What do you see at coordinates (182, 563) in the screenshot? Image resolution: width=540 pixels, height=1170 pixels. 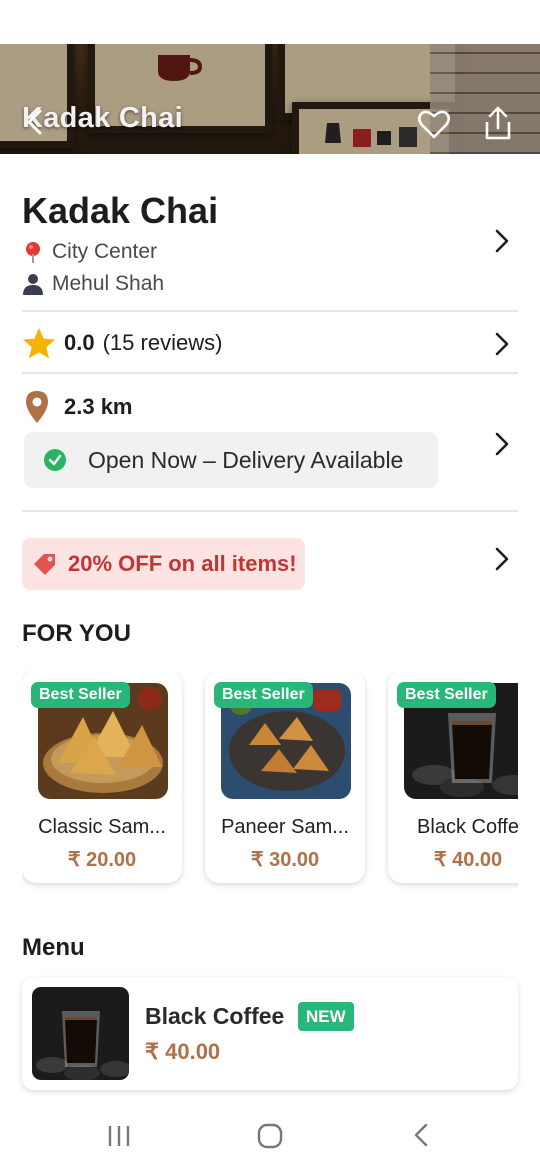 I see `offer-text: 20% OFF on all items!` at bounding box center [182, 563].